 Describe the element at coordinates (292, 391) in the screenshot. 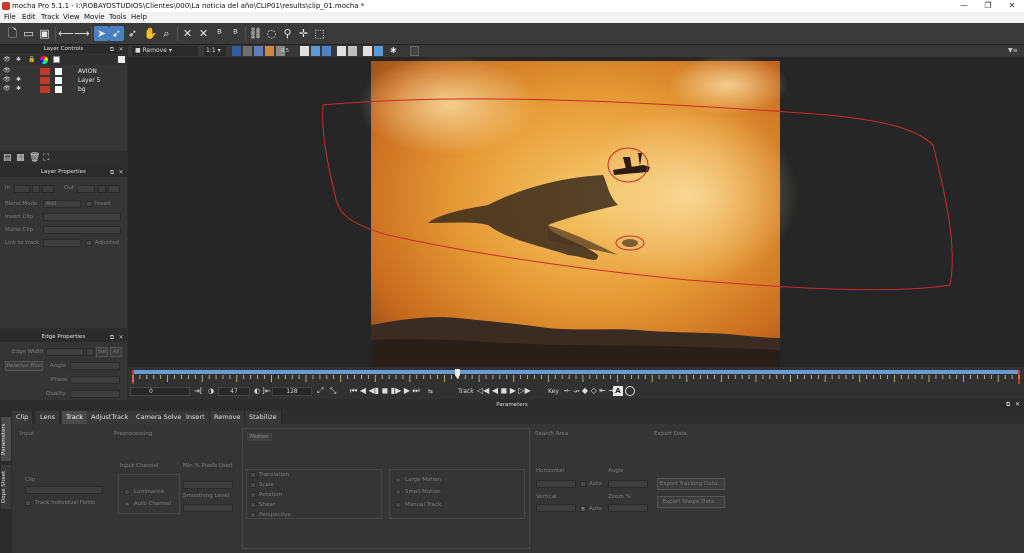

I see `end-frame-field: 128` at that location.